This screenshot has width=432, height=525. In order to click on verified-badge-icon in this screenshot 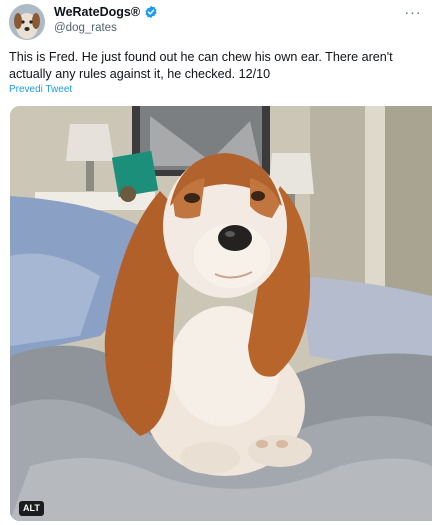, I will do `click(151, 12)`.